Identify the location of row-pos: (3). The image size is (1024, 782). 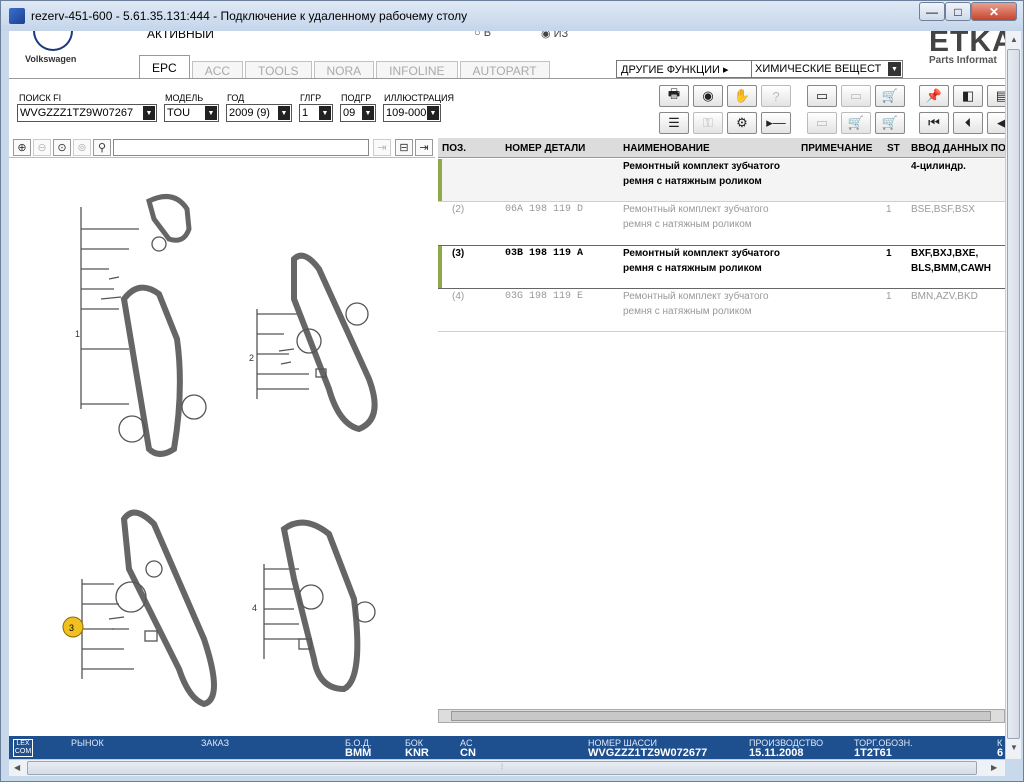
(458, 253).